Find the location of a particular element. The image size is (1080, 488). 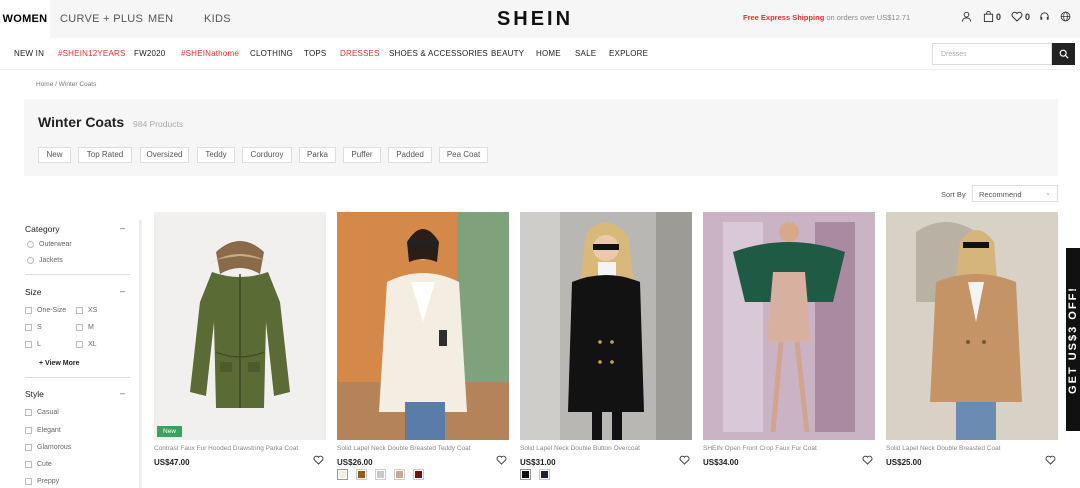

collapse-category-icon: – is located at coordinates (122, 228).